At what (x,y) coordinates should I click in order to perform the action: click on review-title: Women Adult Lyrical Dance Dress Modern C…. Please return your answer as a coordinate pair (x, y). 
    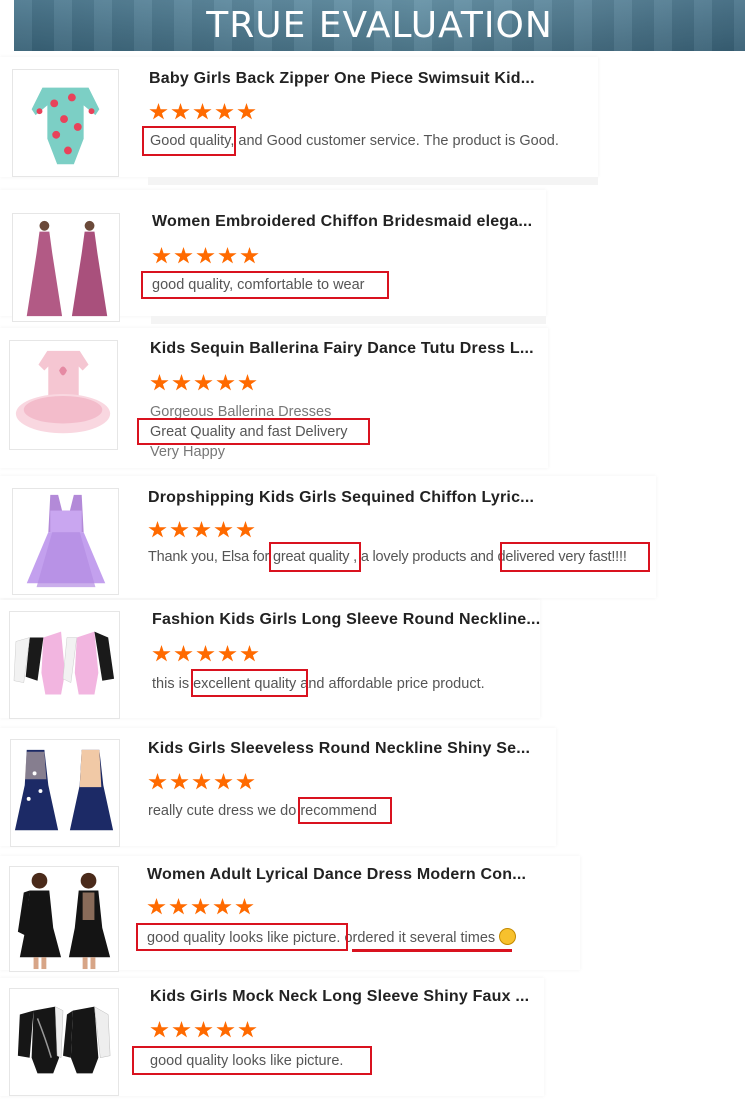
    Looking at the image, I should click on (336, 875).